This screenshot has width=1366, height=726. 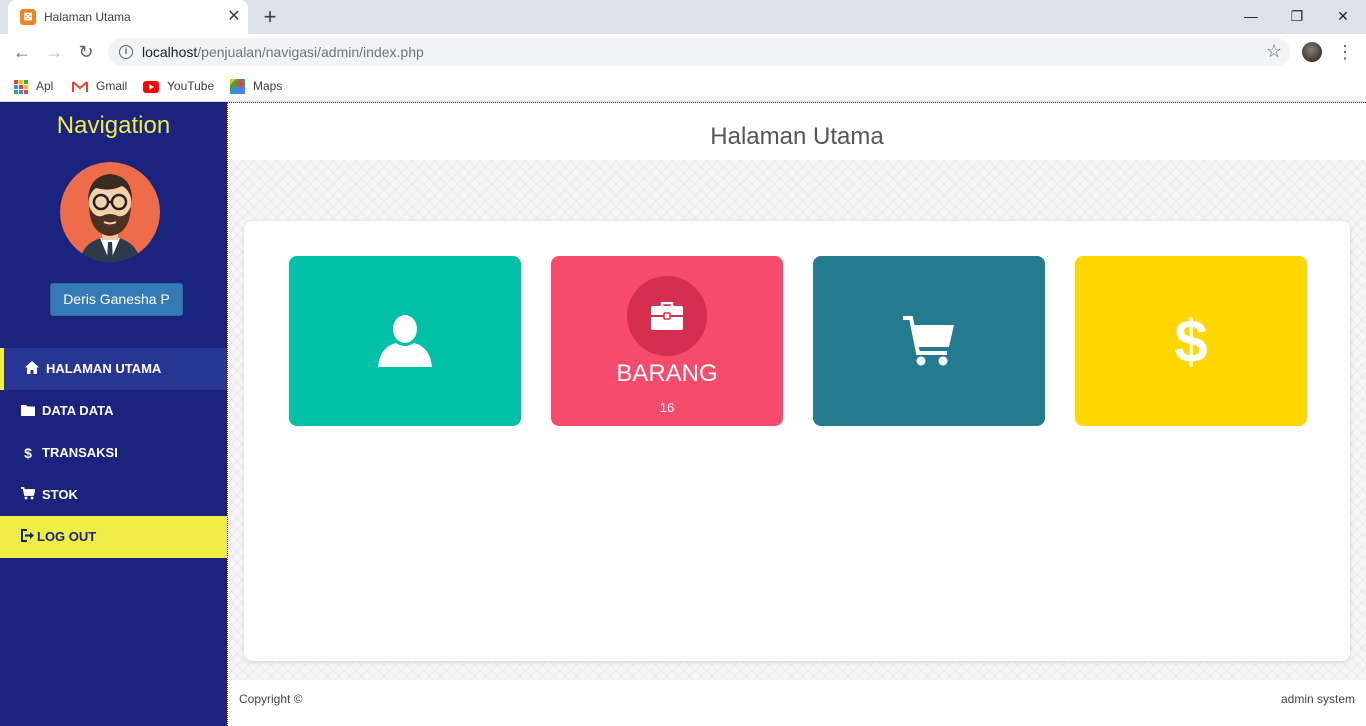 I want to click on menu-dots-icon: ⋮, so click(x=1345, y=52).